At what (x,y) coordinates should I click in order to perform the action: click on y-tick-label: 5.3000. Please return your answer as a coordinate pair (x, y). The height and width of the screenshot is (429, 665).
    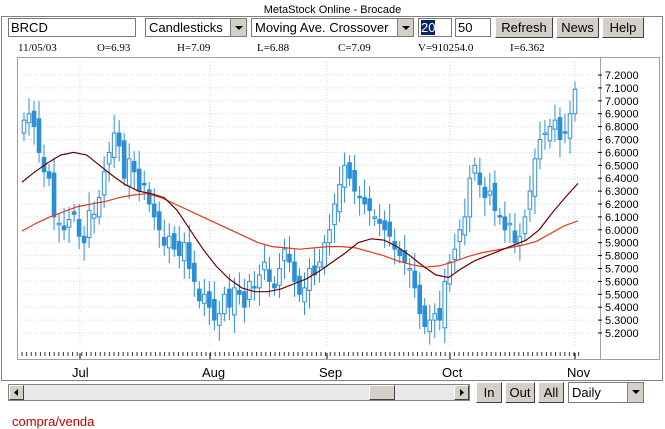
    Looking at the image, I should click on (622, 321).